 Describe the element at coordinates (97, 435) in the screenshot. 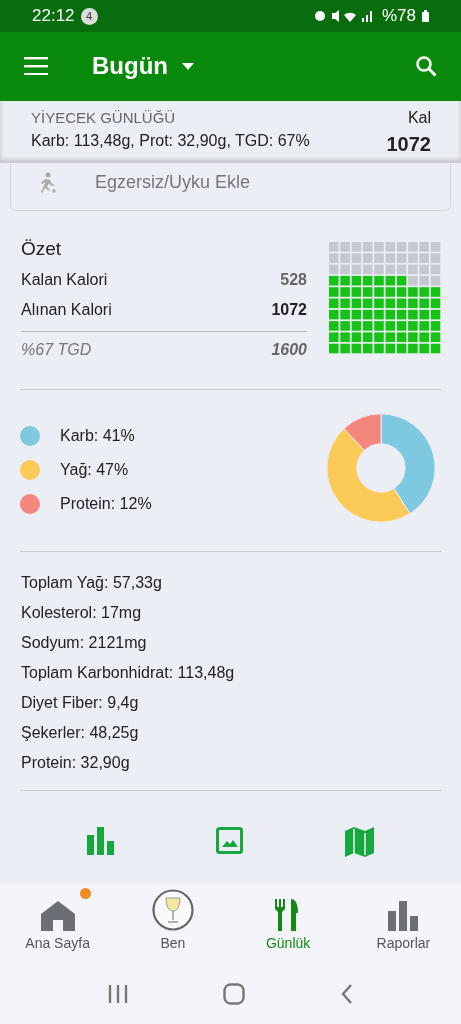

I see `legend-label: Karb: 41%` at that location.